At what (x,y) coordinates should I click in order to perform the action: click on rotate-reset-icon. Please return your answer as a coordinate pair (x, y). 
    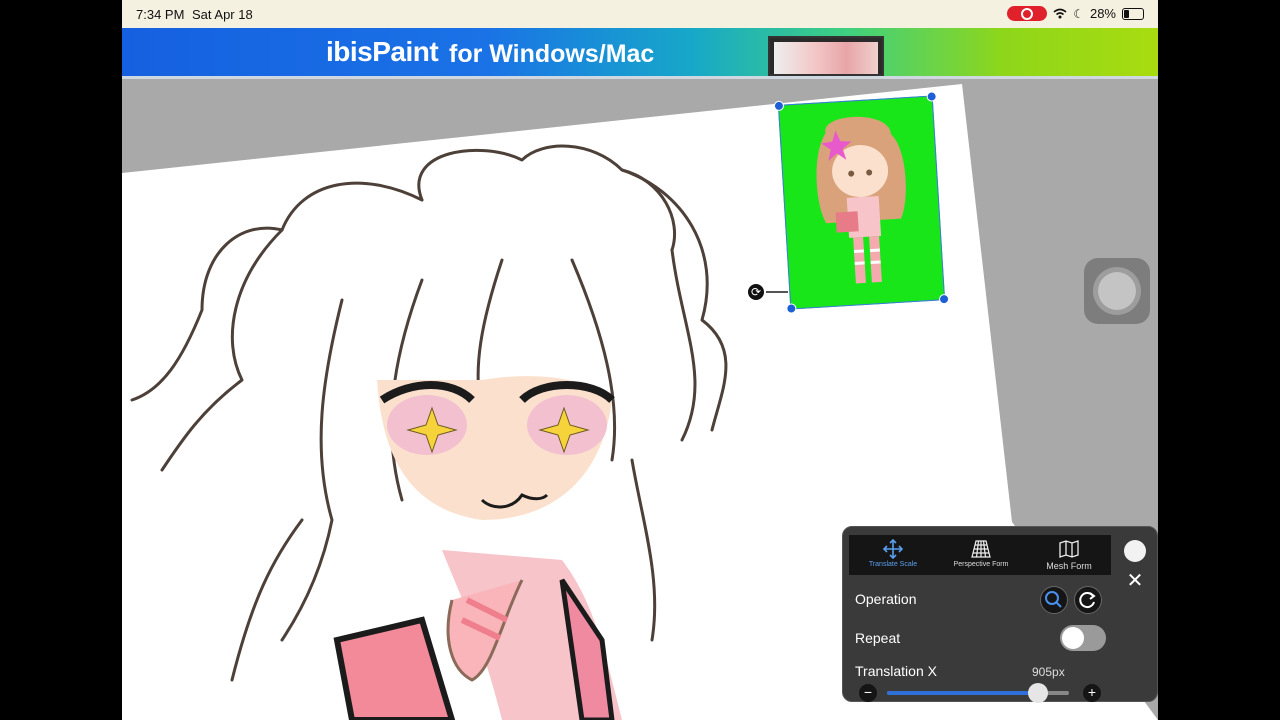
    Looking at the image, I should click on (1087, 600).